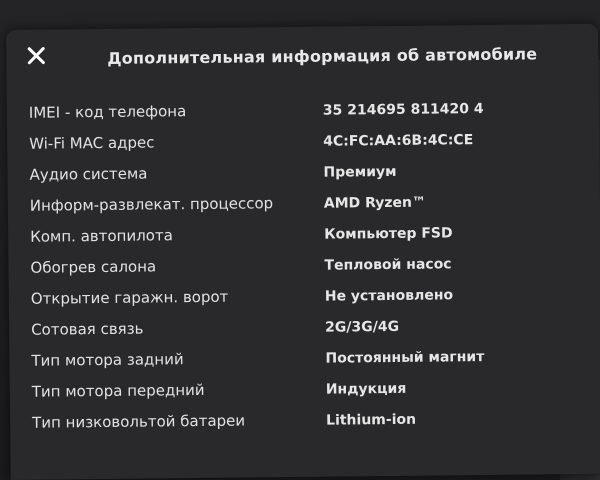  I want to click on info-label: Сотовая связь, so click(87, 329).